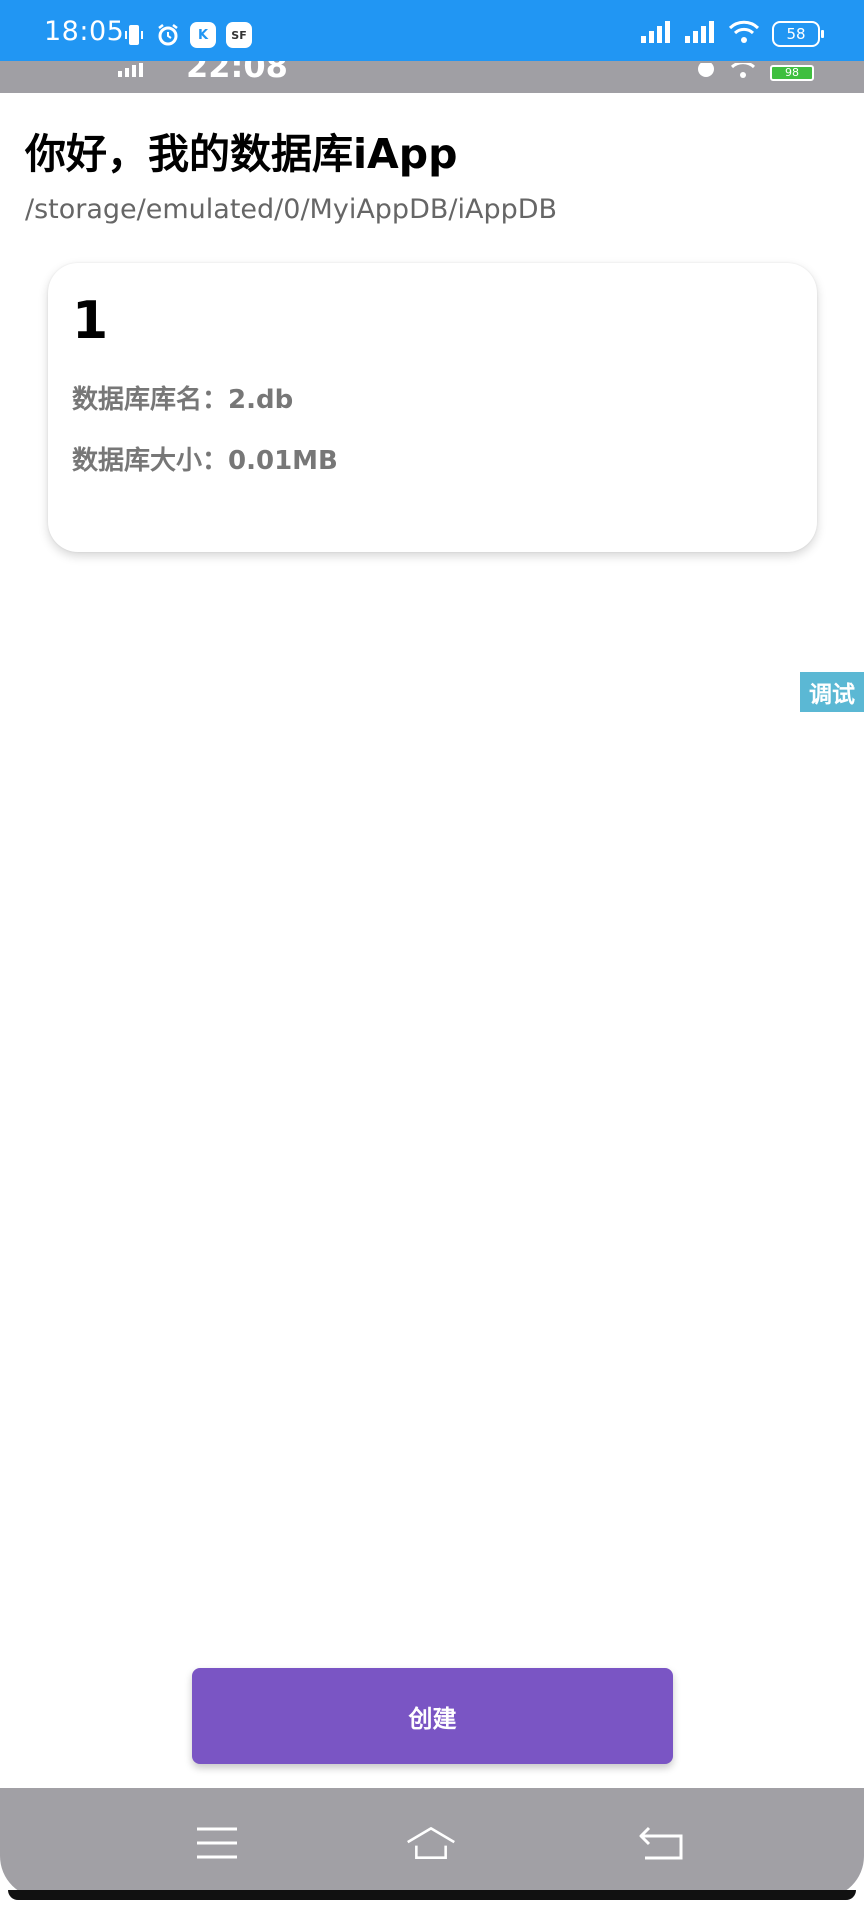  Describe the element at coordinates (432, 407) in the screenshot. I see `database-card: 1 数据库库名：2.db 数据库大小：0.01MB` at that location.